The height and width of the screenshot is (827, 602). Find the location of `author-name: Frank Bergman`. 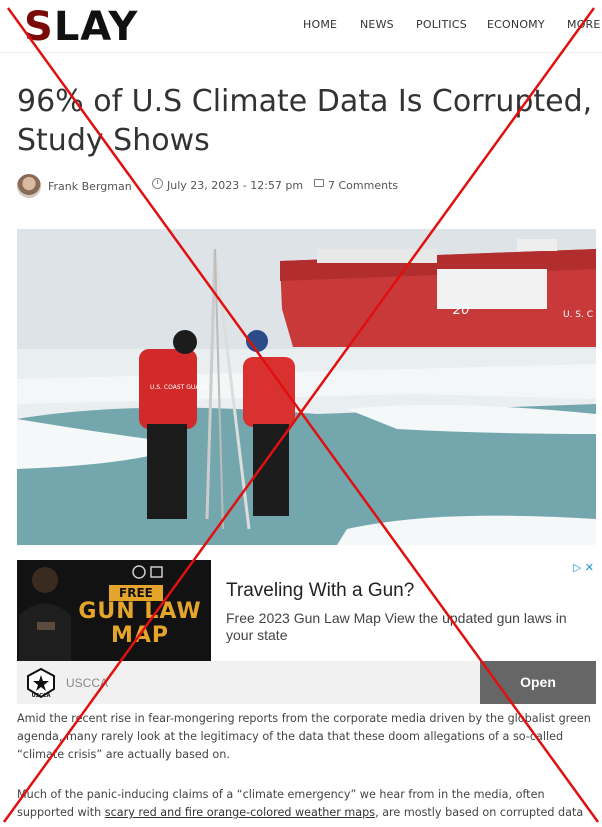

author-name: Frank Bergman is located at coordinates (90, 186).